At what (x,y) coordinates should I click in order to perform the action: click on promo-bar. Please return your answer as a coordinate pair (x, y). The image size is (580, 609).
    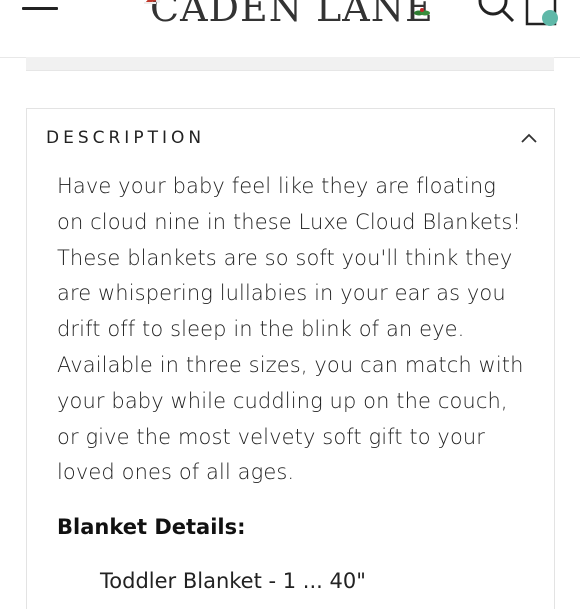
    Looking at the image, I should click on (290, 64).